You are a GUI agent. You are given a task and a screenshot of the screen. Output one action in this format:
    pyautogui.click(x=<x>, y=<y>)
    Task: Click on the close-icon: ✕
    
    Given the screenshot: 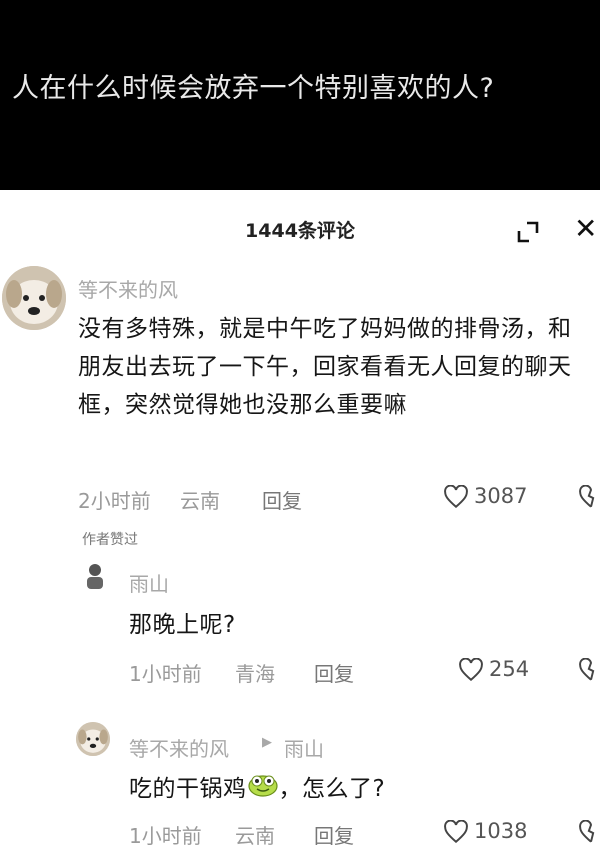 What is the action you would take?
    pyautogui.click(x=587, y=229)
    